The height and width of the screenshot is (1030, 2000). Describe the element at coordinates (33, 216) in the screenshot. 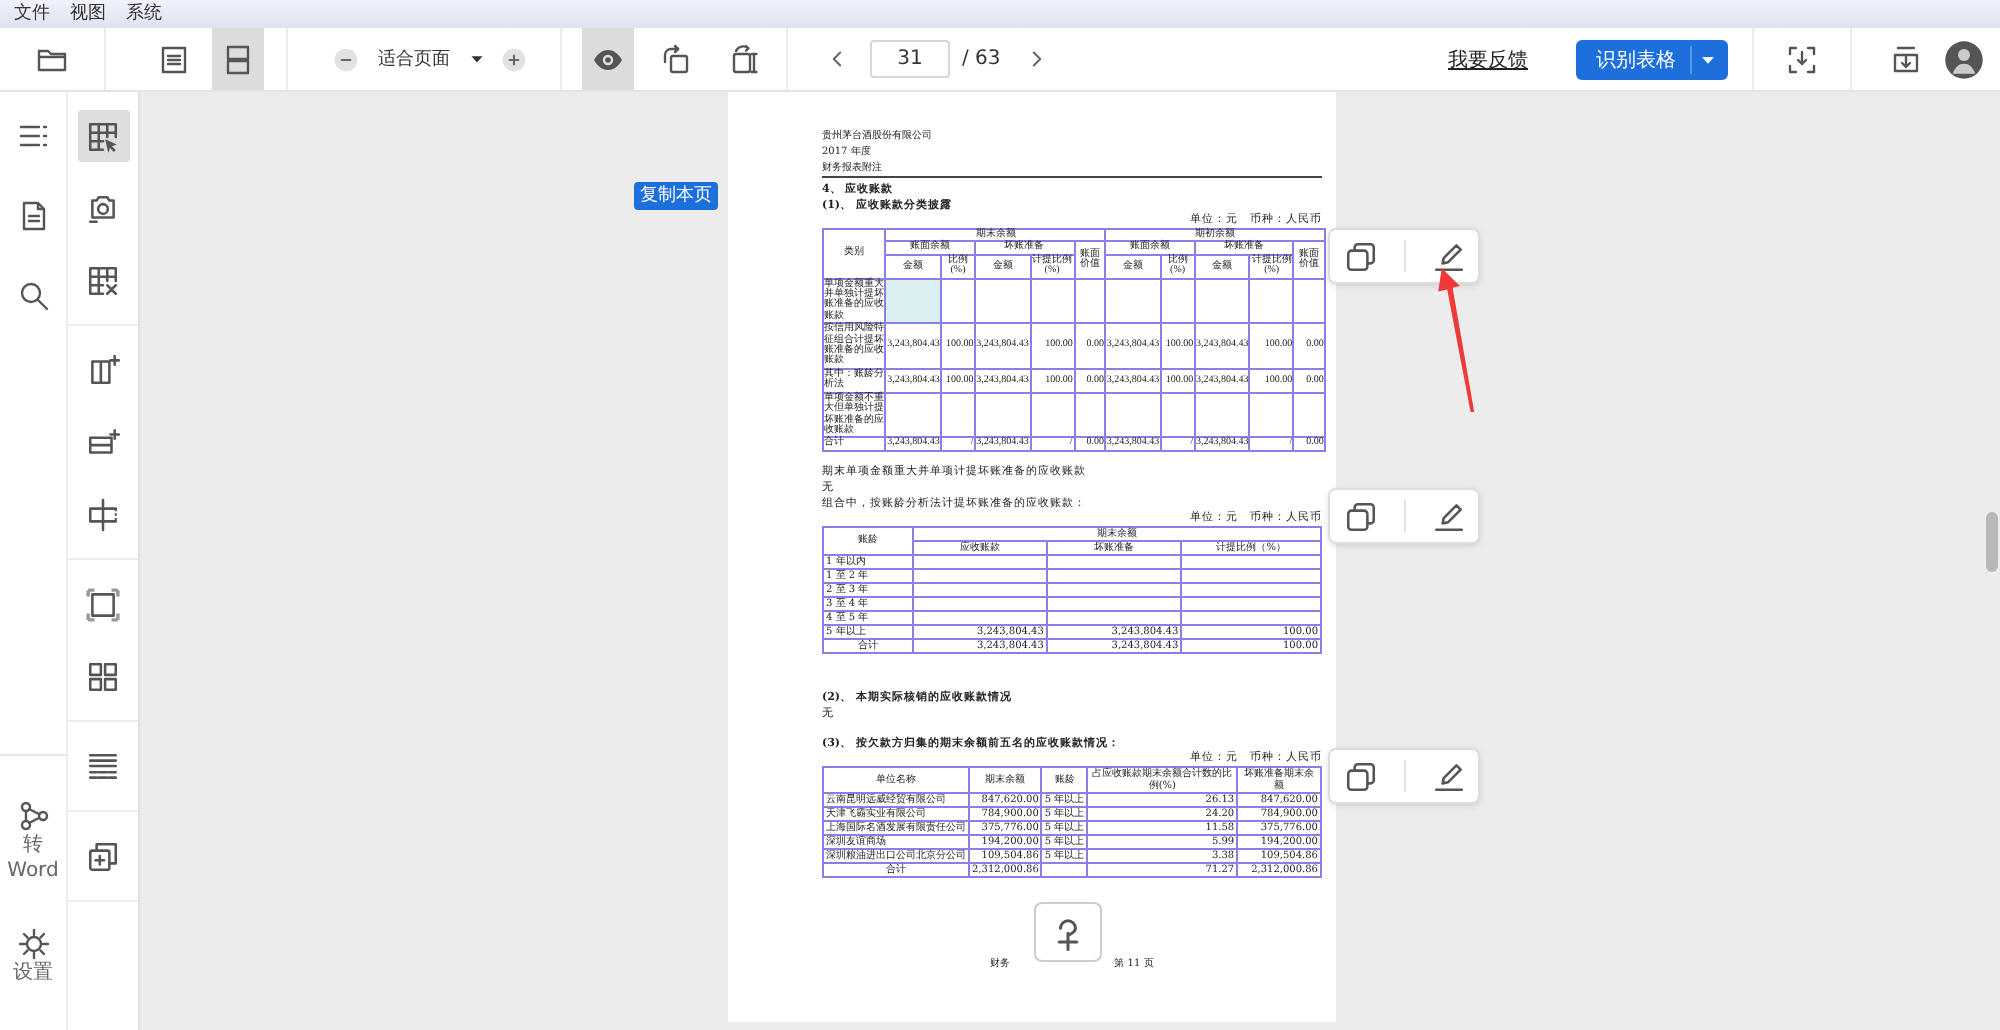

I see `document-icon` at that location.